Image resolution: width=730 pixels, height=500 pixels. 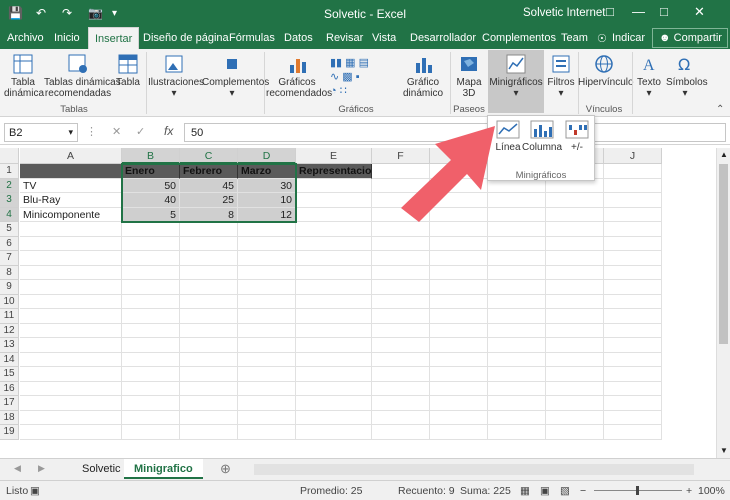 I want to click on horizontal-scrollbar, so click(x=474, y=469).